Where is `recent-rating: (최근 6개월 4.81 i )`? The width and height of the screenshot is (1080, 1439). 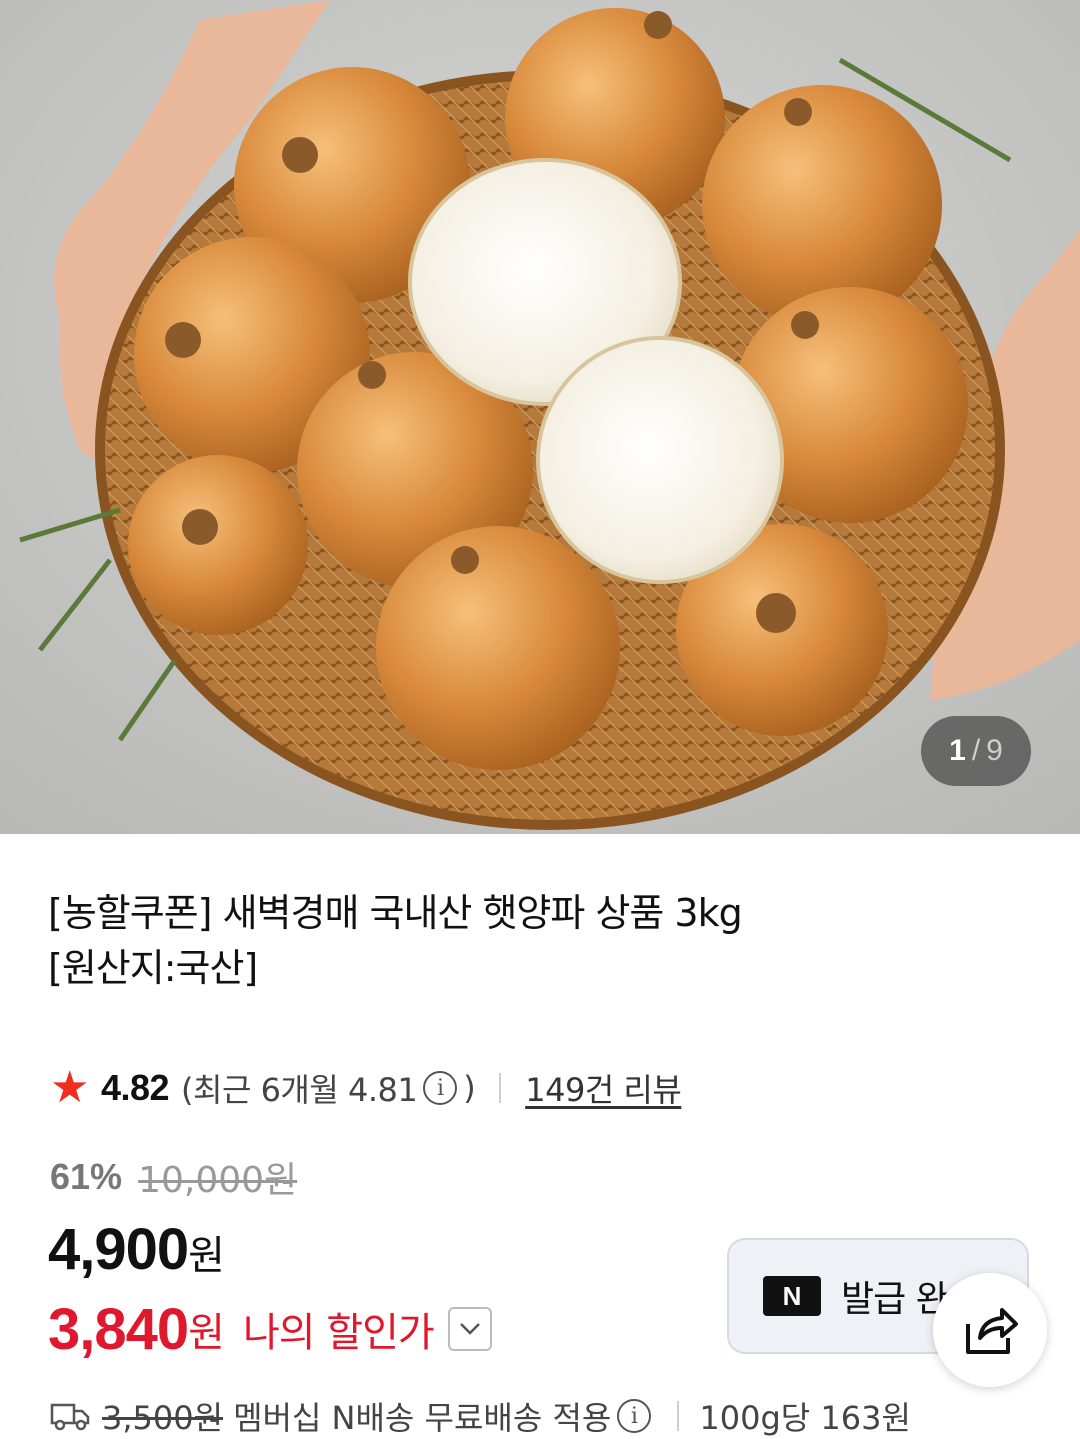 recent-rating: (최근 6개월 4.81 i ) is located at coordinates (328, 1088).